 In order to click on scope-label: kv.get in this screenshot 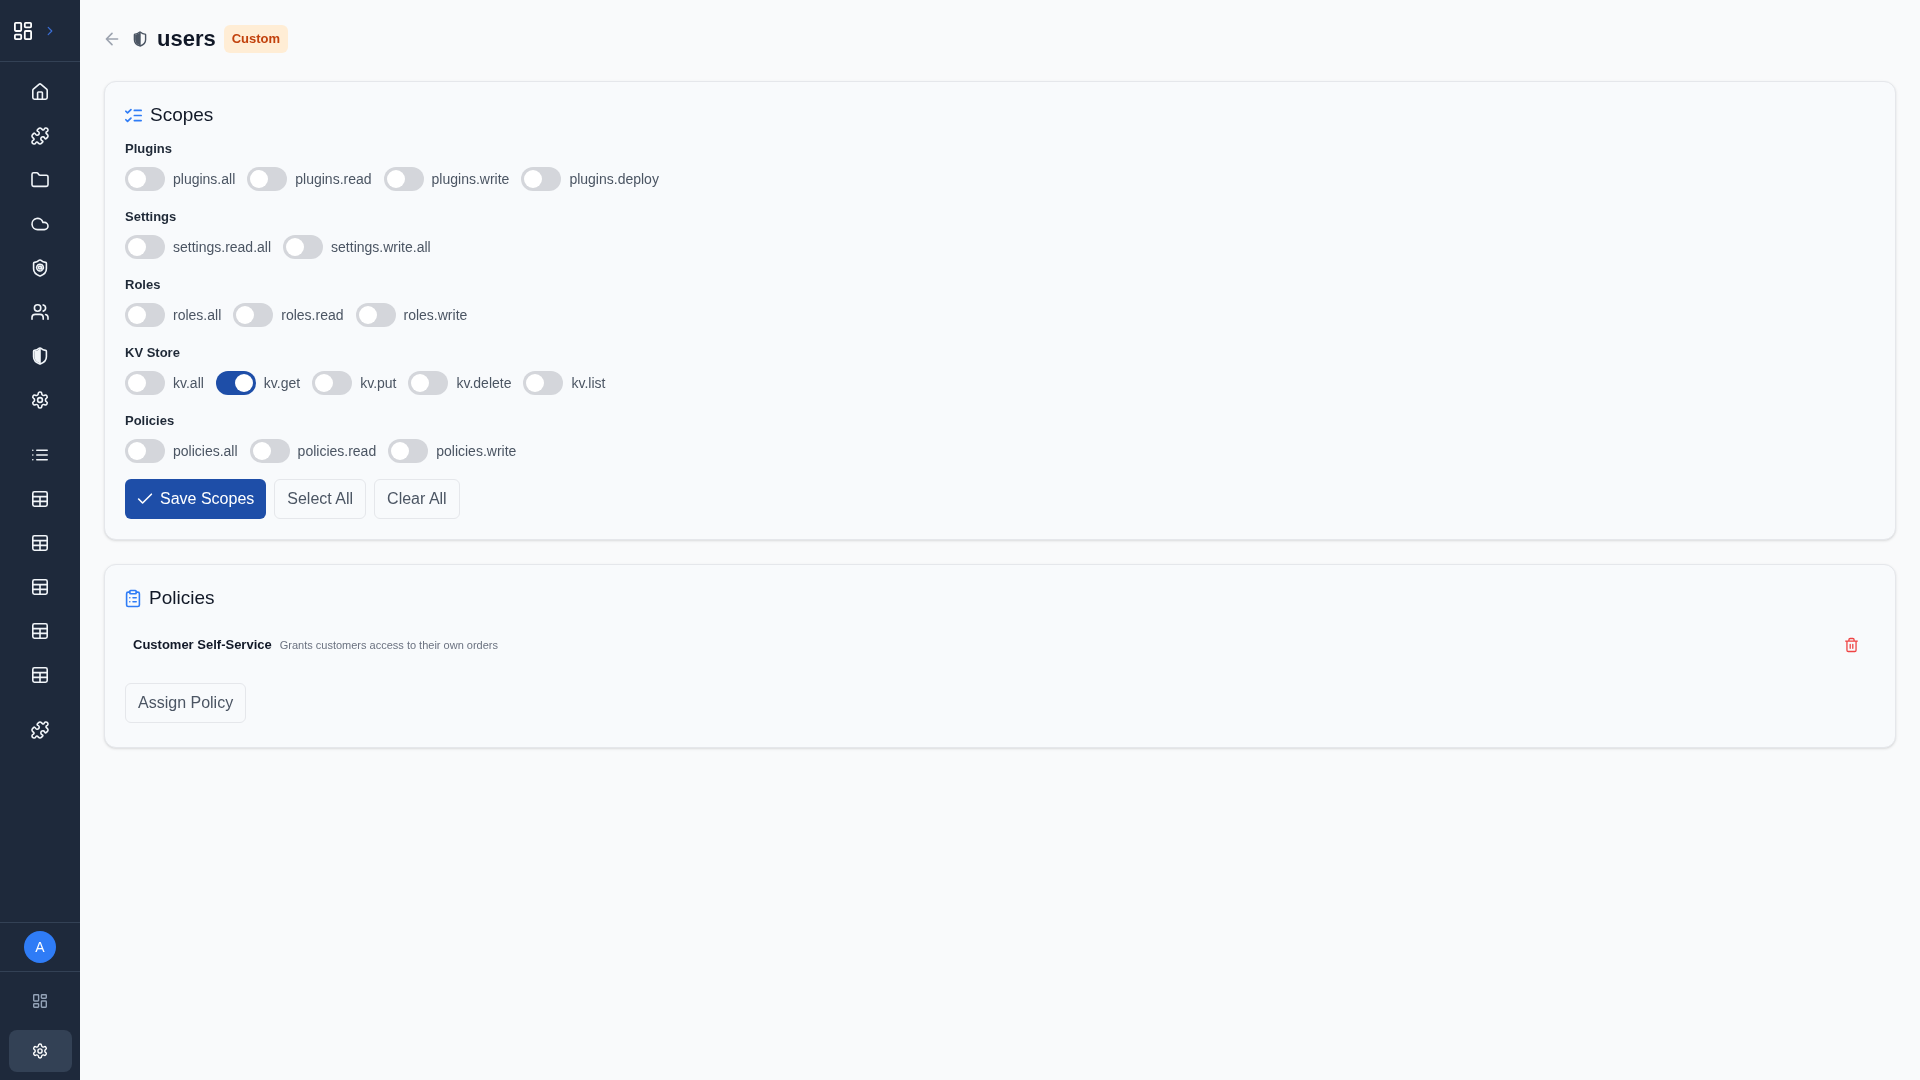, I will do `click(282, 383)`.